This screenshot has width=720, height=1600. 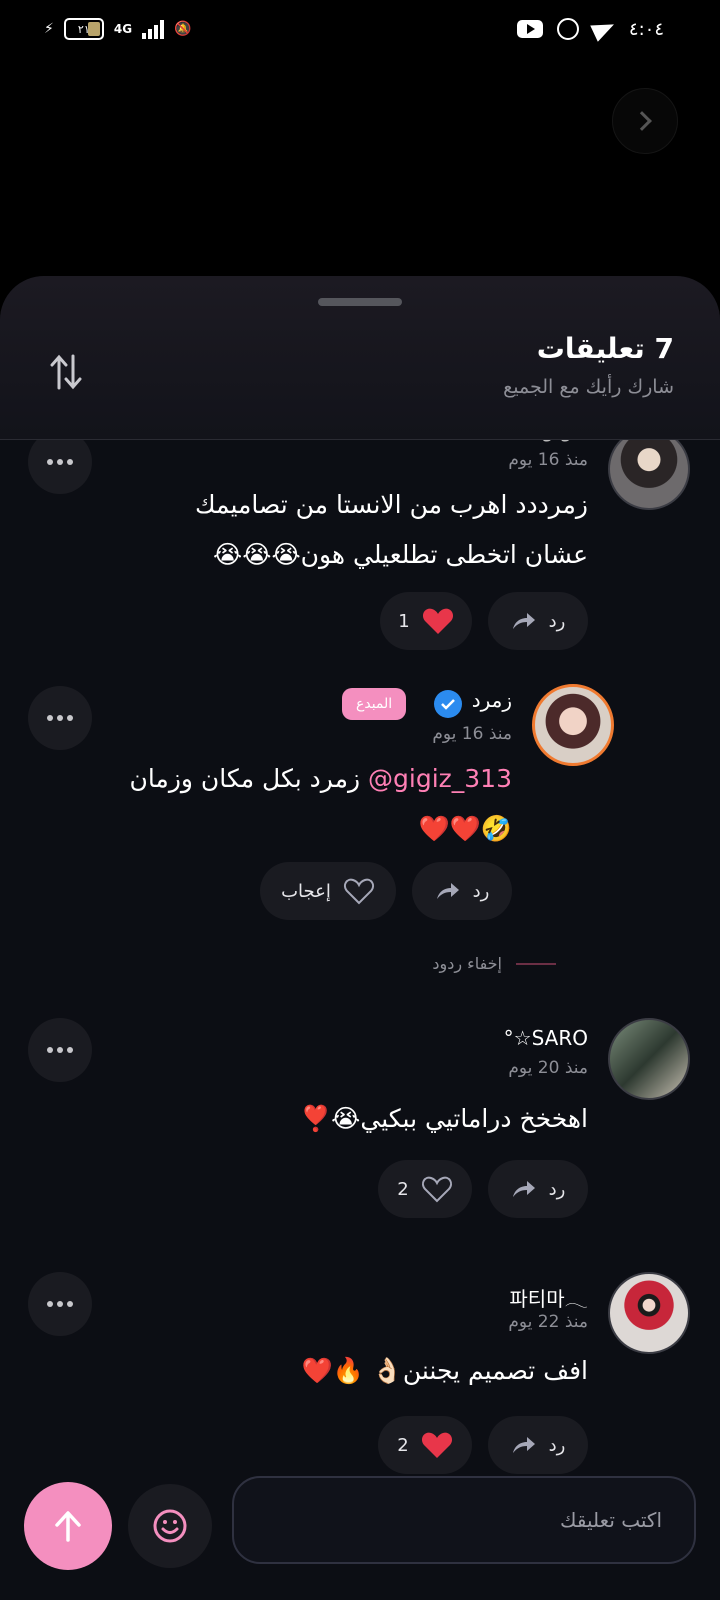 I want to click on like-count: 1, so click(x=404, y=621).